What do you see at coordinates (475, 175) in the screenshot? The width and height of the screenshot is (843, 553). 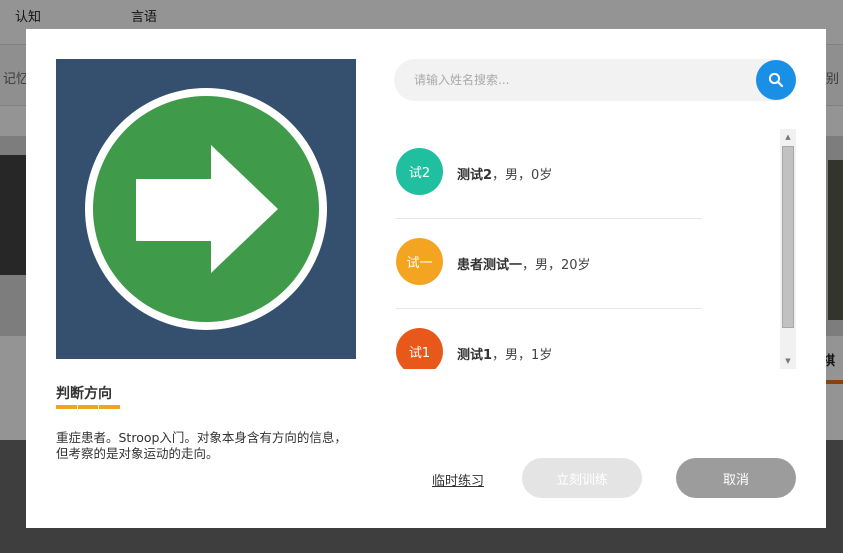 I see `patient-name: 测试2` at bounding box center [475, 175].